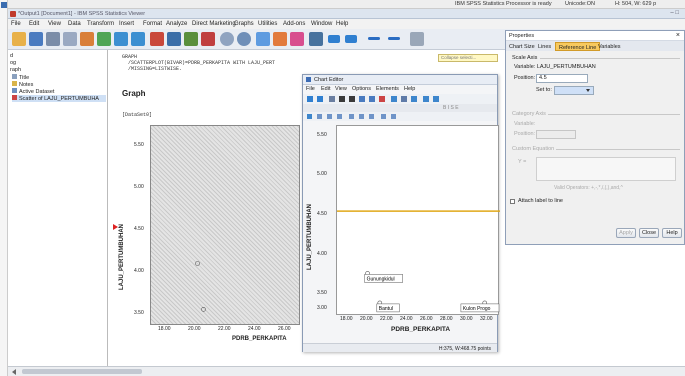 The height and width of the screenshot is (376, 685). What do you see at coordinates (70, 39) in the screenshot?
I see `print-preview-icon` at bounding box center [70, 39].